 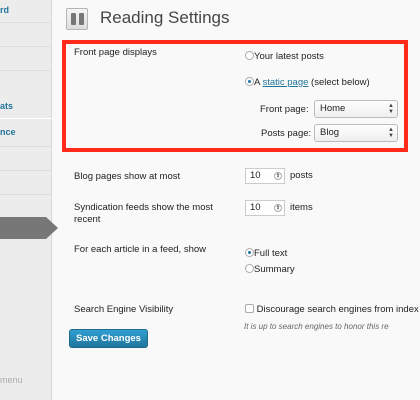 I want to click on feed-items-input: 10 ▴ ▾, so click(x=265, y=208).